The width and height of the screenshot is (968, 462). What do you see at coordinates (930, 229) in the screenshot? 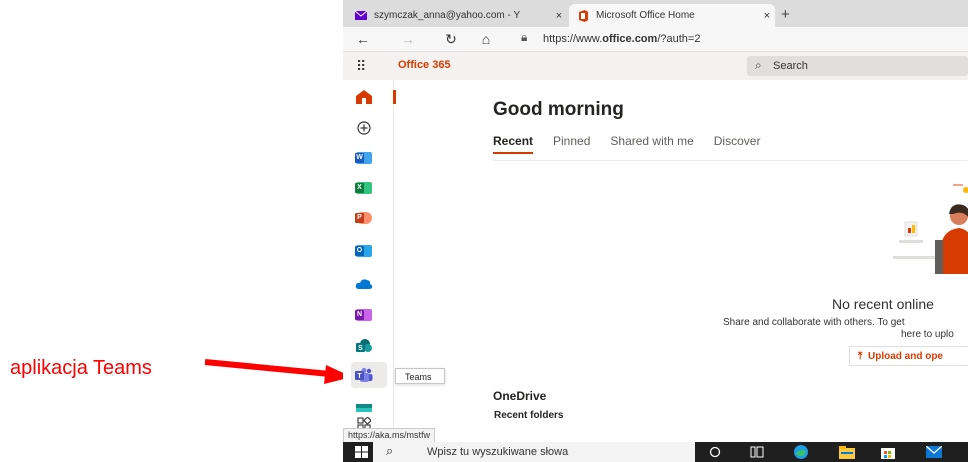
I see `empty-state-illustration` at bounding box center [930, 229].